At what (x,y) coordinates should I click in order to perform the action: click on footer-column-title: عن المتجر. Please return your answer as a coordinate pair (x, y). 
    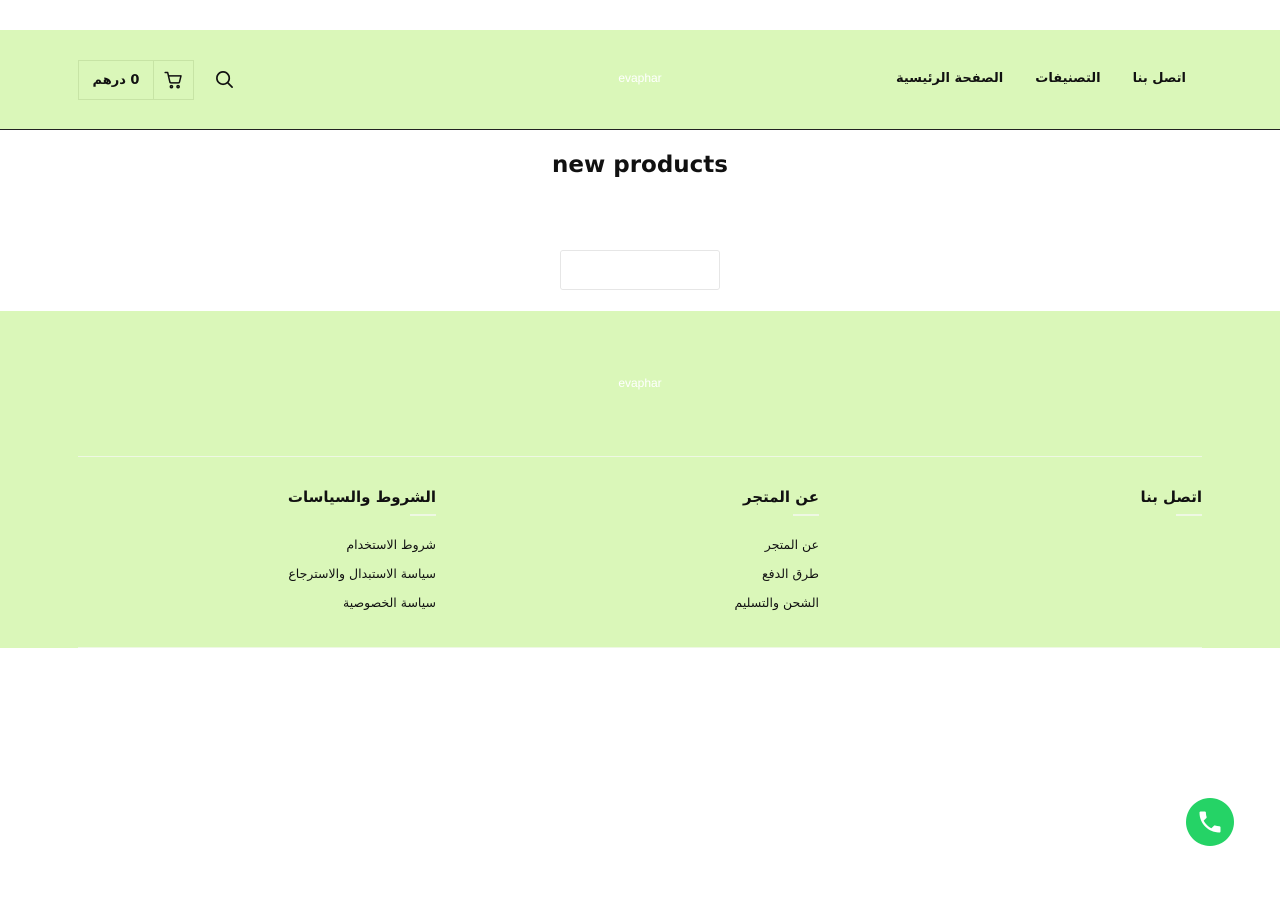
    Looking at the image, I should click on (780, 497).